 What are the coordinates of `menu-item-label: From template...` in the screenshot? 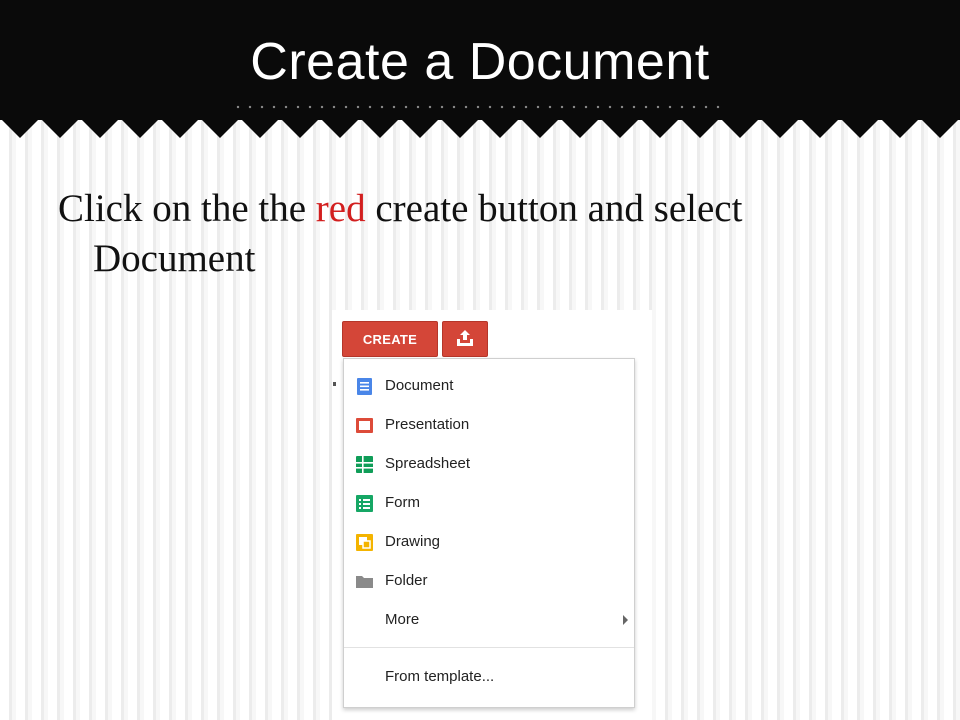 It's located at (440, 676).